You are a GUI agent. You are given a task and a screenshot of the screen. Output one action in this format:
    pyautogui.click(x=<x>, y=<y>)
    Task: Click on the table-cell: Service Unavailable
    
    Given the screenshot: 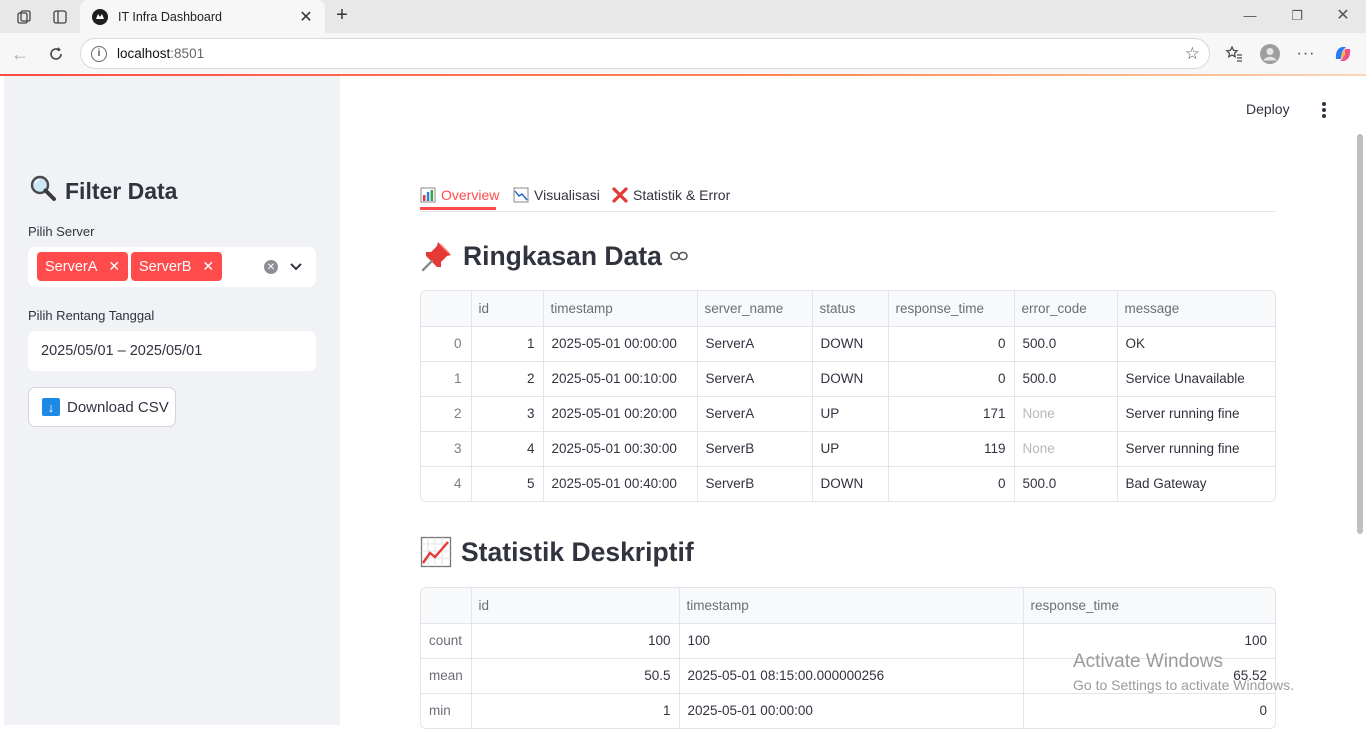 What is the action you would take?
    pyautogui.click(x=1196, y=379)
    